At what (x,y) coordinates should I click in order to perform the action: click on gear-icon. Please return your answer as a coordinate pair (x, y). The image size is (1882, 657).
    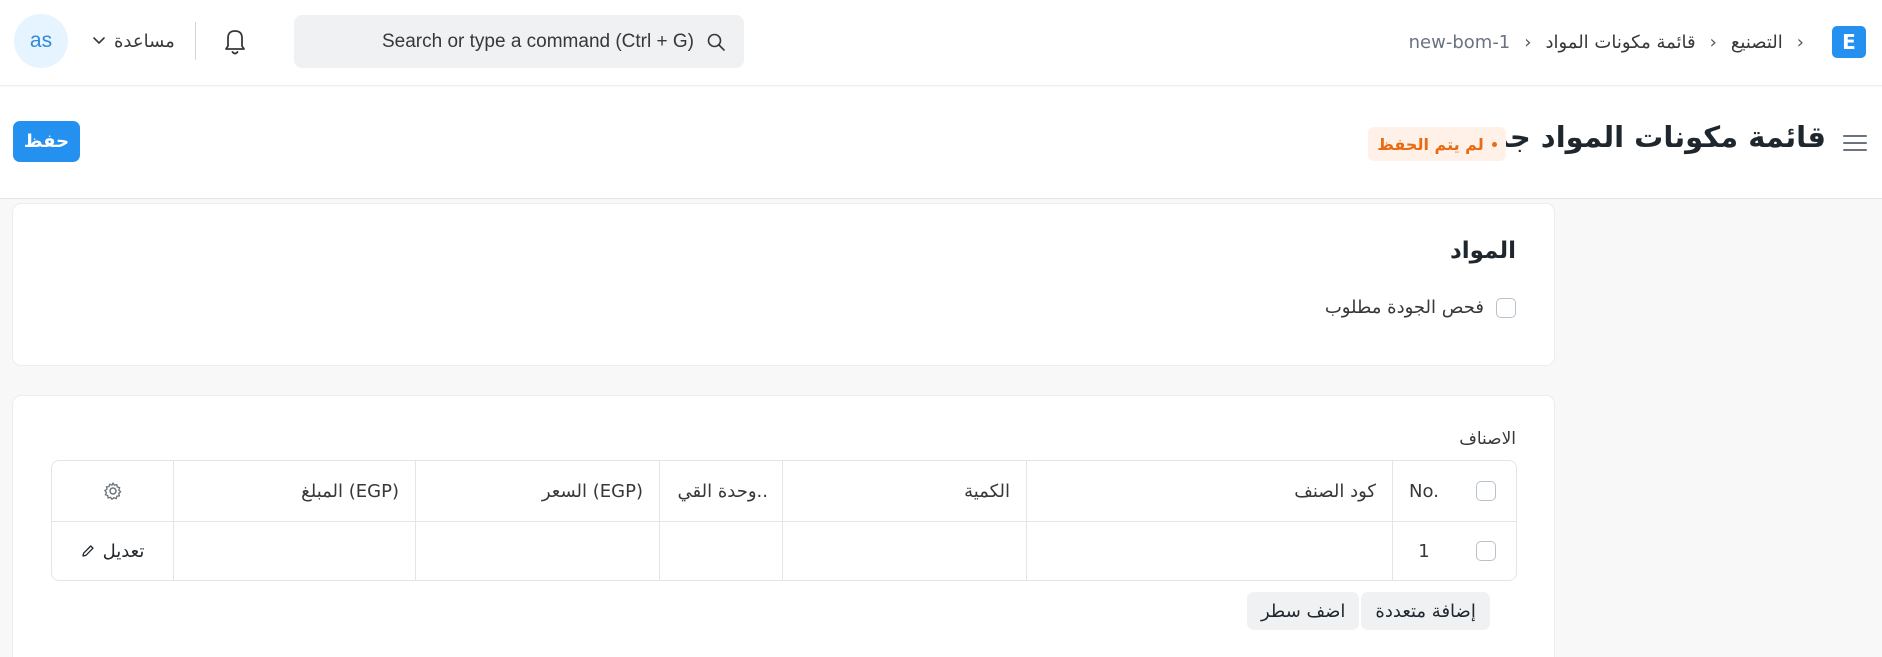
    Looking at the image, I should click on (113, 491).